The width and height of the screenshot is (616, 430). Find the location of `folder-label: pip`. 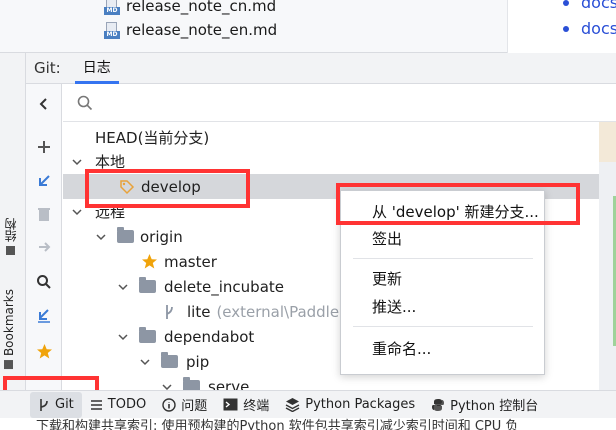

folder-label: pip is located at coordinates (198, 361).